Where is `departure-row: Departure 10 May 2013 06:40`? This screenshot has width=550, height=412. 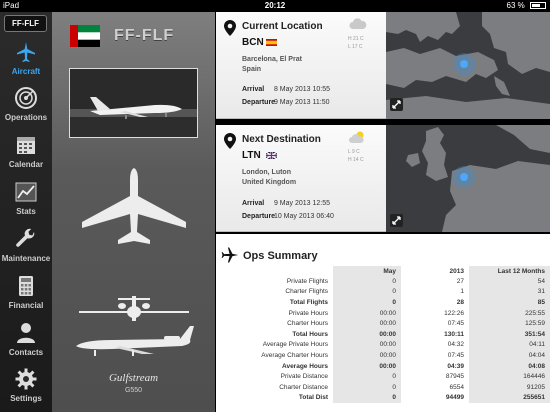 departure-row: Departure 10 May 2013 06:40 is located at coordinates (288, 216).